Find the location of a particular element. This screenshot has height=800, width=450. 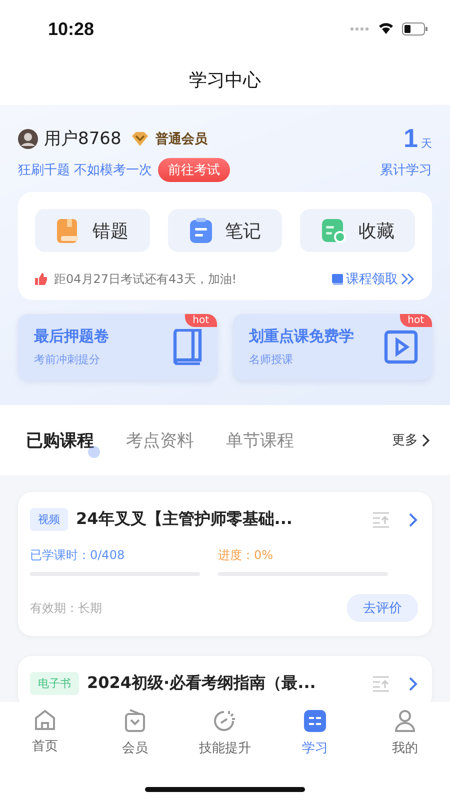

studied-lessons: 已学课时：0/408 is located at coordinates (78, 555).